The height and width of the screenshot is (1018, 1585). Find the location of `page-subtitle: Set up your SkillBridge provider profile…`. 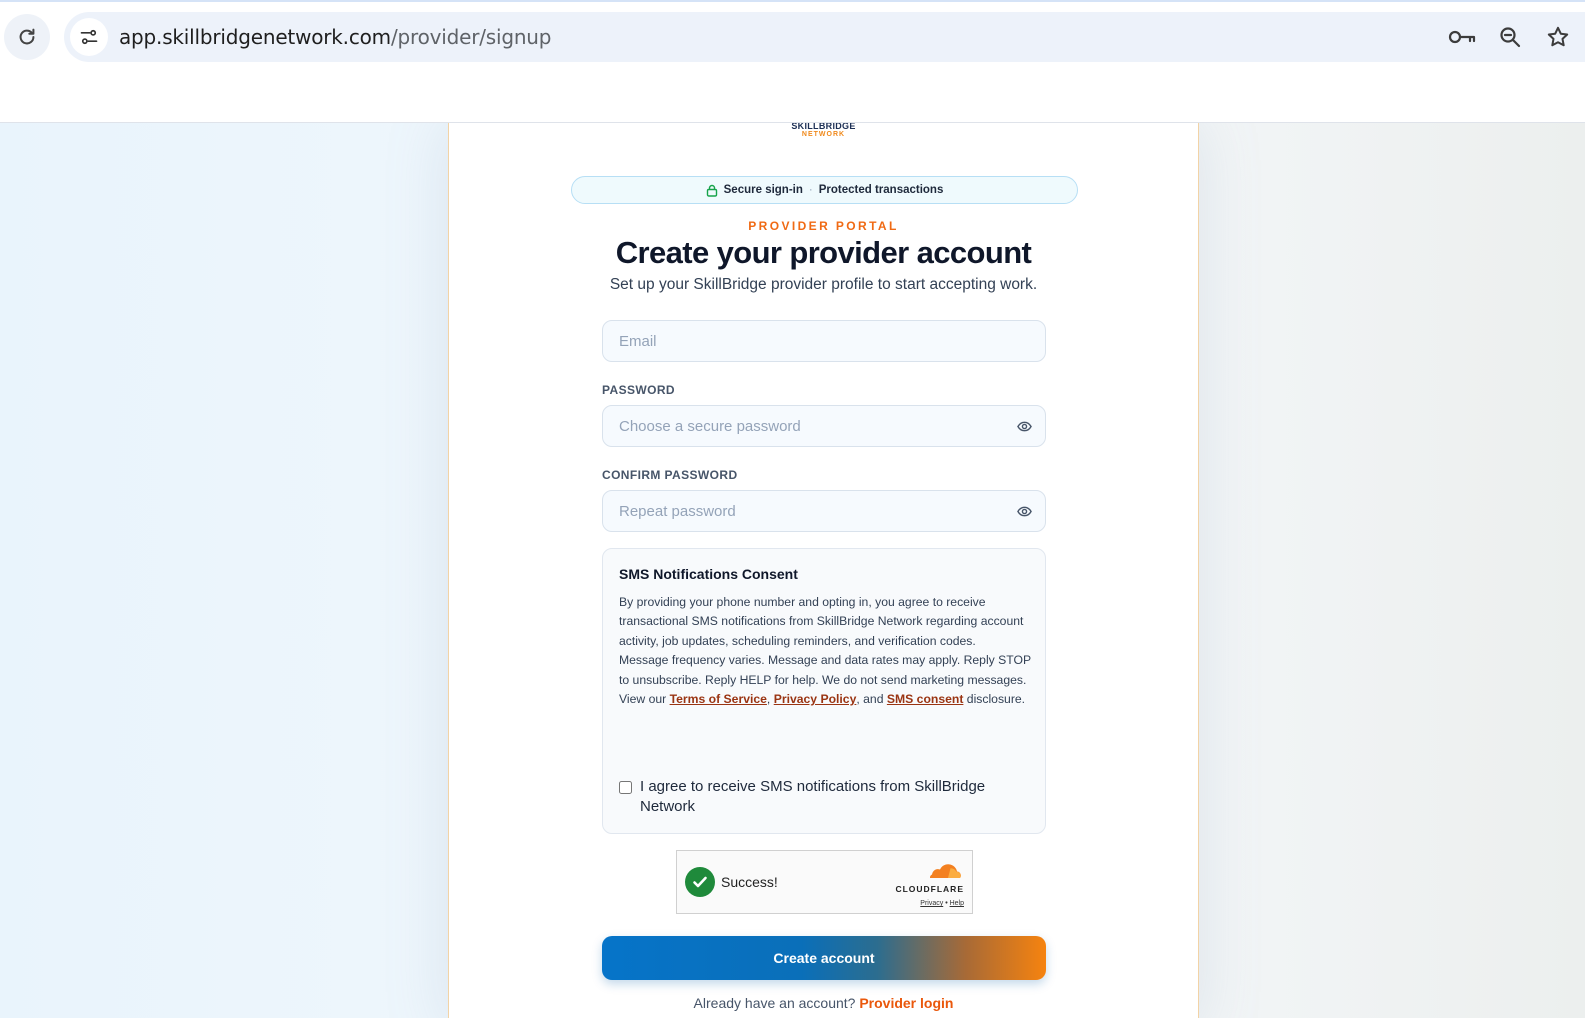

page-subtitle: Set up your SkillBridge provider profile… is located at coordinates (823, 284).